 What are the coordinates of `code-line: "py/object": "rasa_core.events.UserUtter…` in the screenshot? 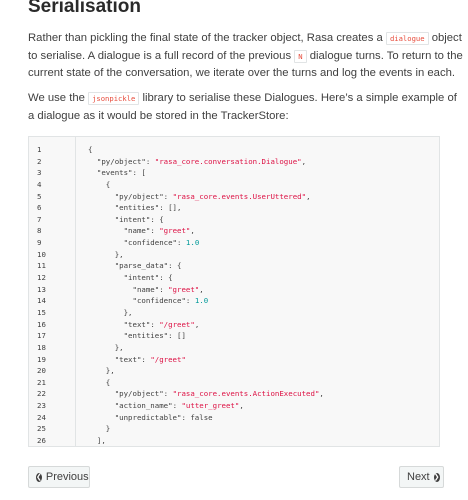 It's located at (212, 196).